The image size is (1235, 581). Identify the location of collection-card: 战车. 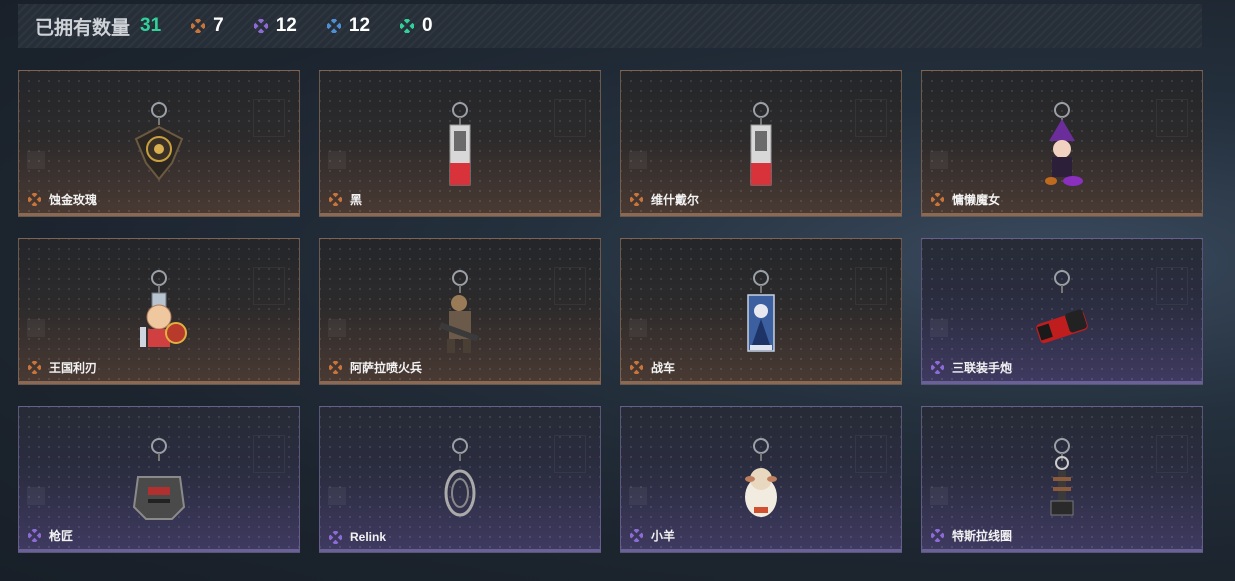
(761, 311).